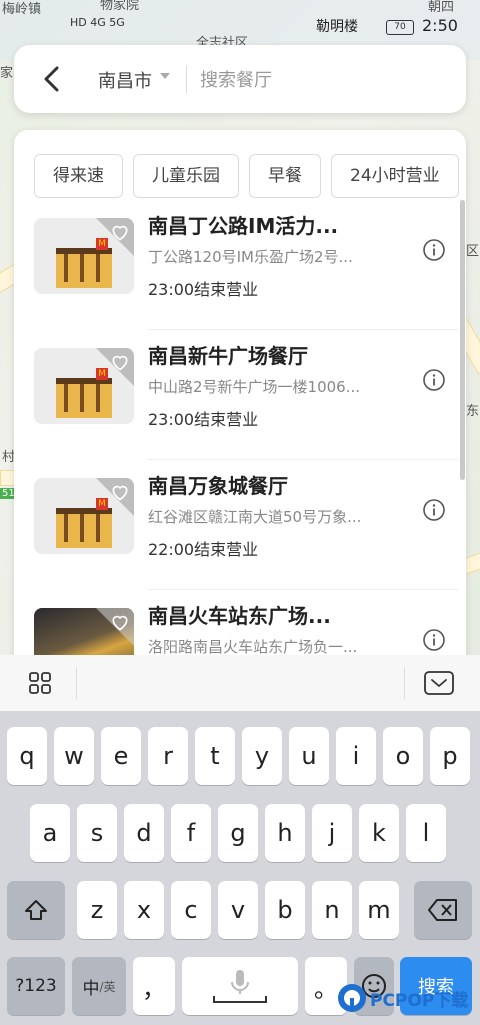  I want to click on language-switch-key: 中/英, so click(99, 986).